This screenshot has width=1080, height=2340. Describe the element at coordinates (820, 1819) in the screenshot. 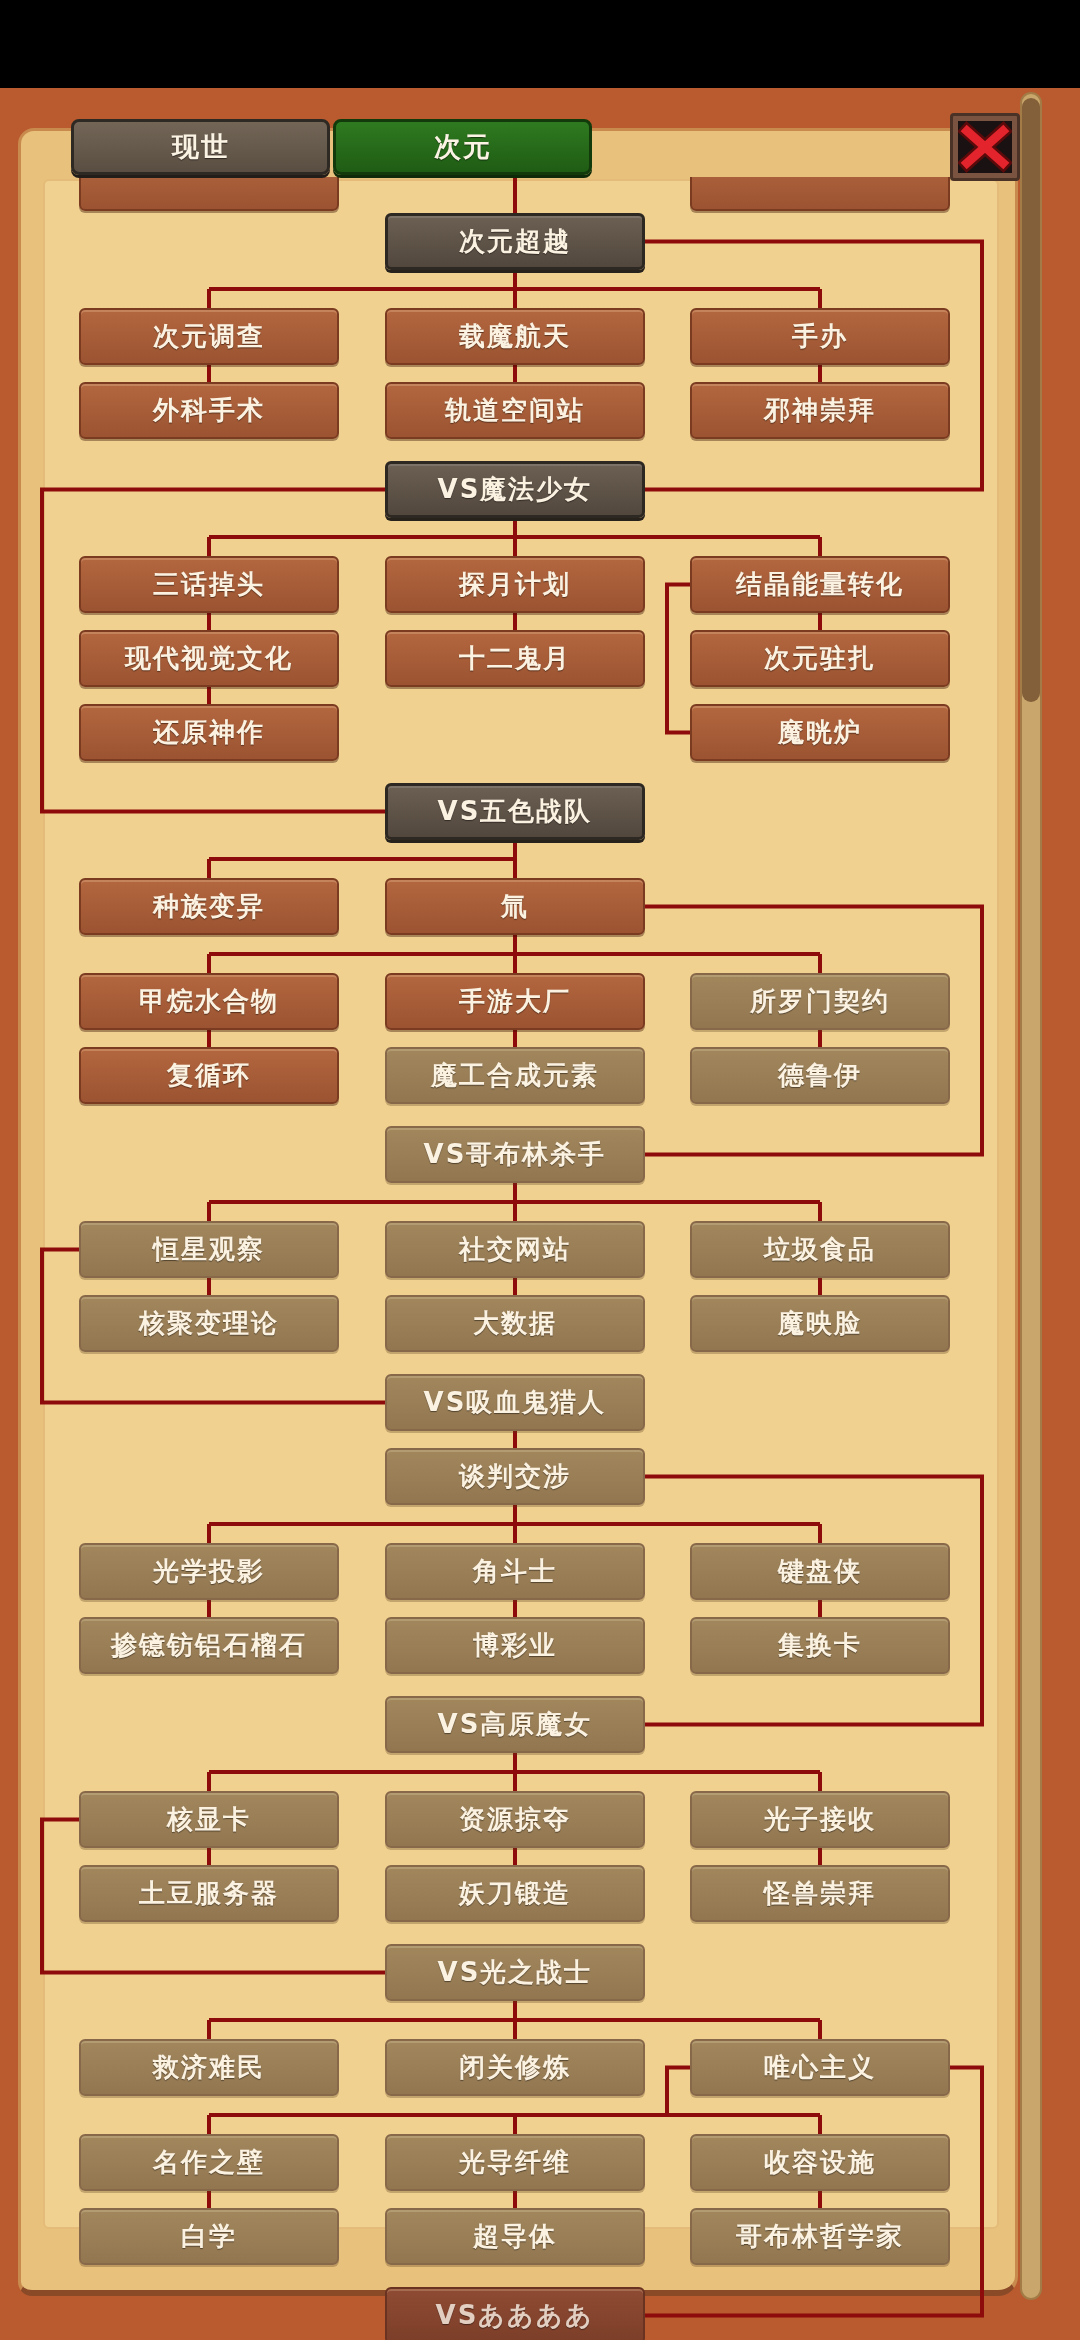

I see `tech-node: 光子接收` at that location.